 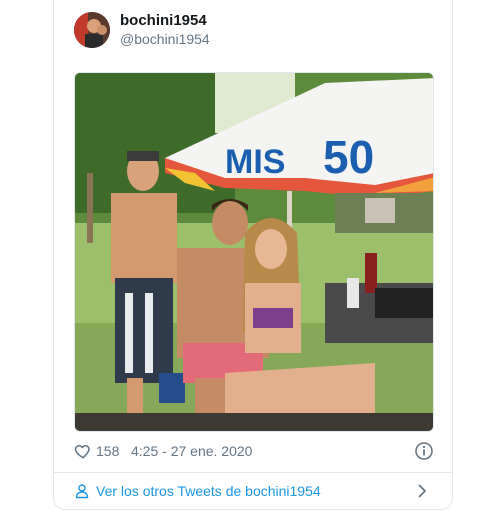 What do you see at coordinates (255, 162) in the screenshot?
I see `banner-text-mis: MIS` at bounding box center [255, 162].